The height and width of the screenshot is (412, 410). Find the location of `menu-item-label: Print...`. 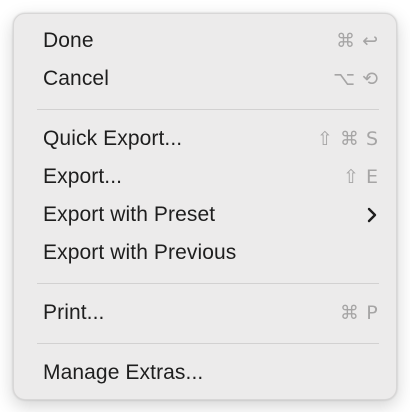

menu-item-label: Print... is located at coordinates (74, 312).